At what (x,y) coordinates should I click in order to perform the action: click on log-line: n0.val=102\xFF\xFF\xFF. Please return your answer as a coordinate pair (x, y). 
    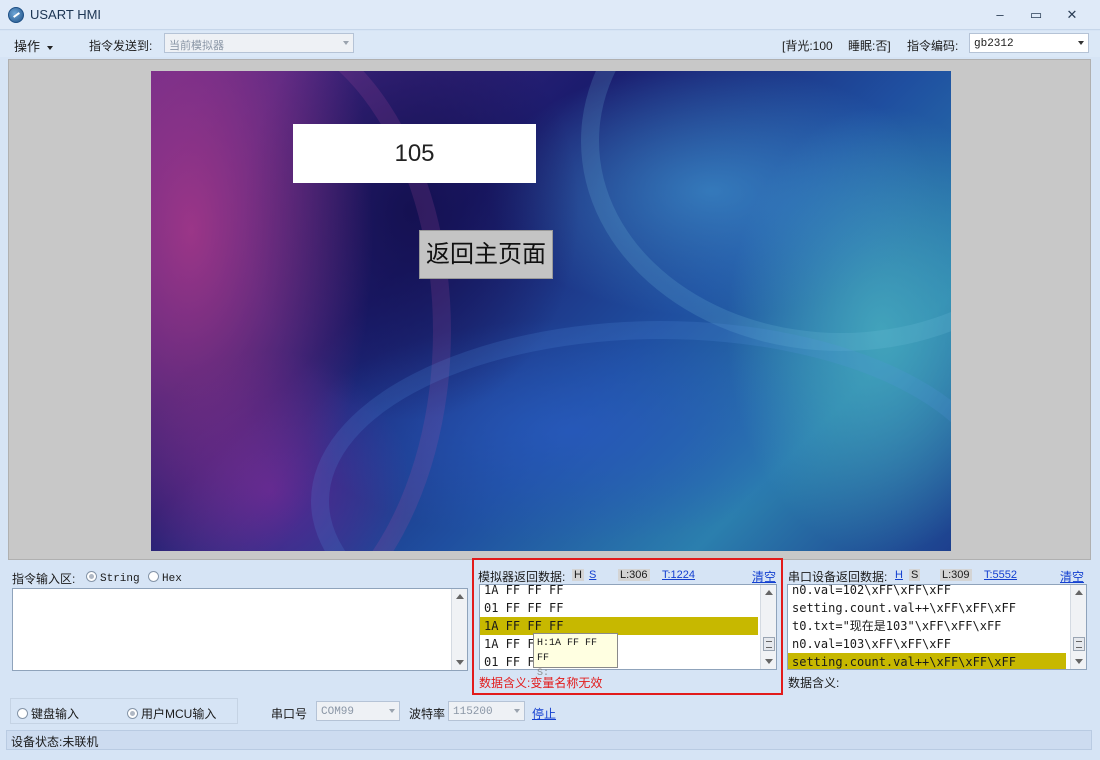
    Looking at the image, I should click on (927, 592).